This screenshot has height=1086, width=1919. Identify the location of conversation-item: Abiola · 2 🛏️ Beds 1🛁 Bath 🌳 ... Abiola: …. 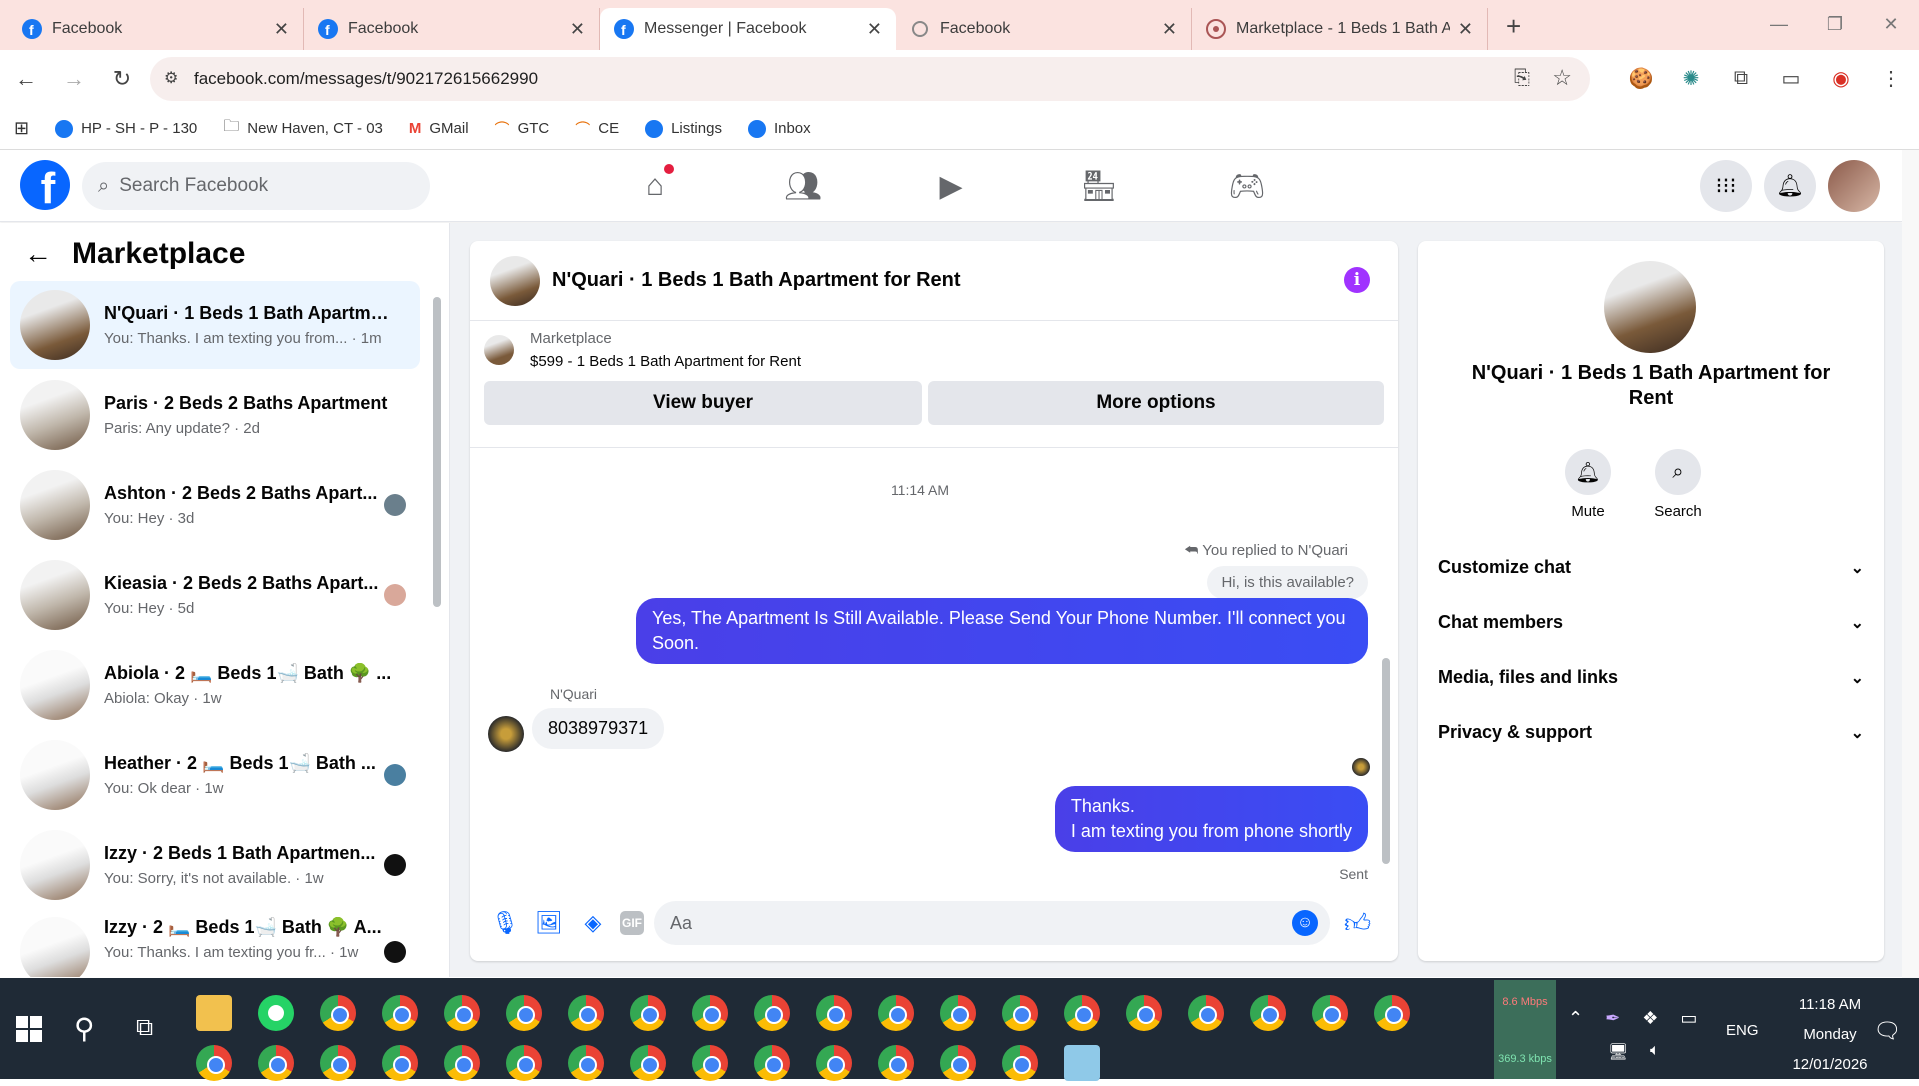
(215, 685).